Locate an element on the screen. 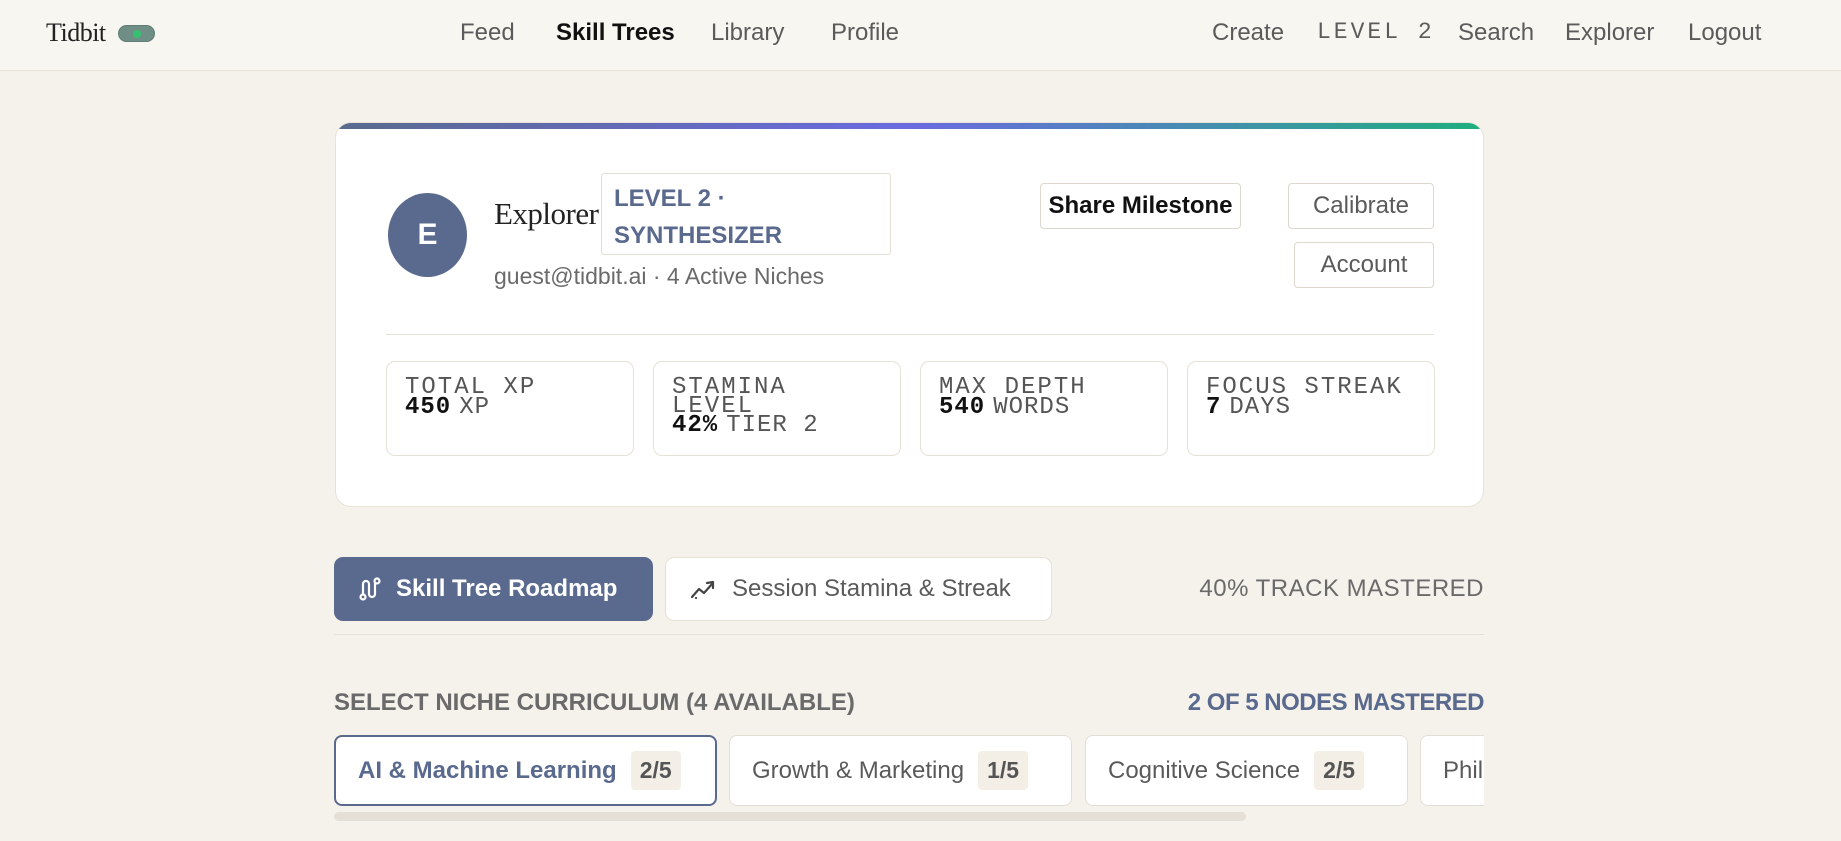 The height and width of the screenshot is (841, 1841). calibrate-button: Calibrate is located at coordinates (1361, 206).